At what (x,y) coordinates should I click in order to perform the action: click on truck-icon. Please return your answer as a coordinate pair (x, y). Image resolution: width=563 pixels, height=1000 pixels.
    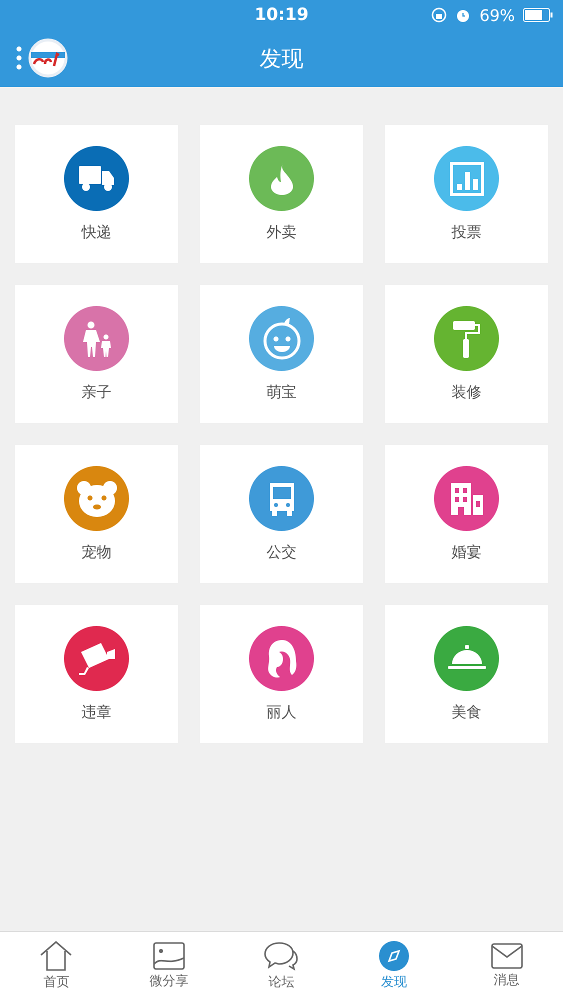
    Looking at the image, I should click on (96, 179).